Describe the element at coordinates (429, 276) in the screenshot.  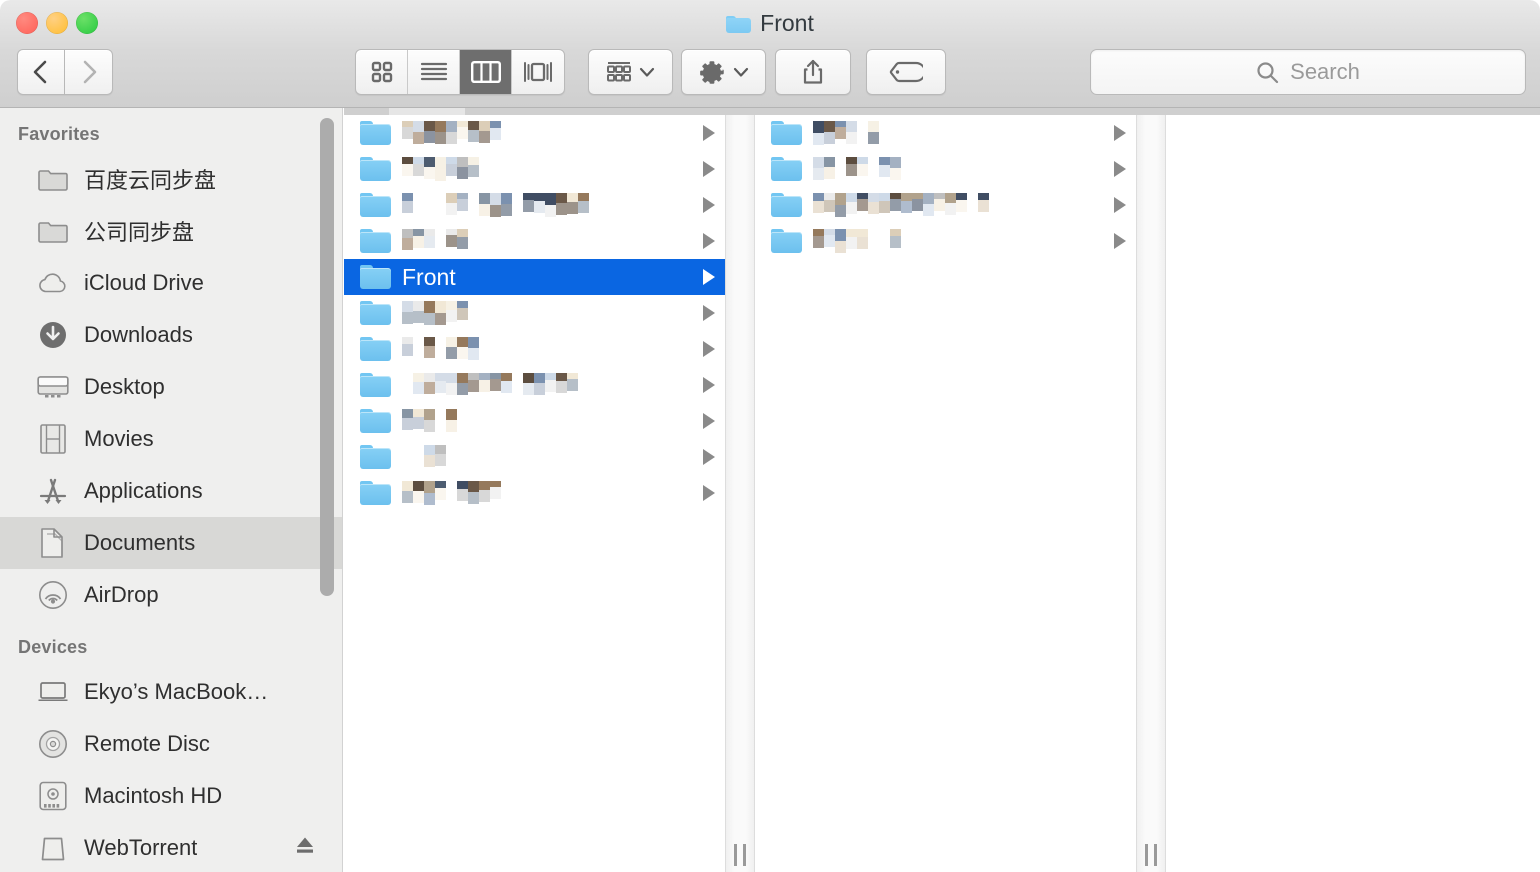
I see `folder-name: Front` at that location.